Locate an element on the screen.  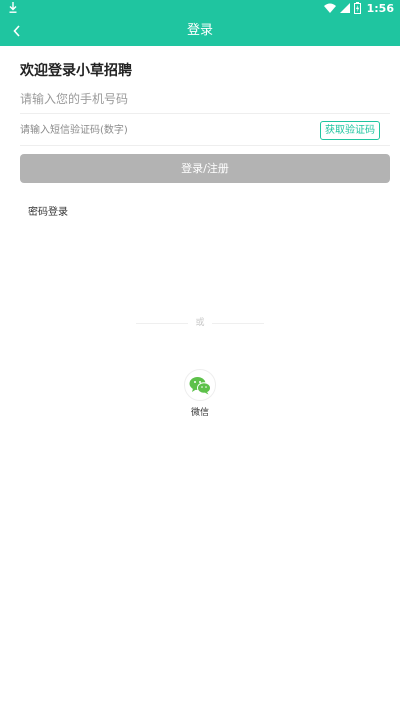
wechat-login-button: 微信 is located at coordinates (200, 396).